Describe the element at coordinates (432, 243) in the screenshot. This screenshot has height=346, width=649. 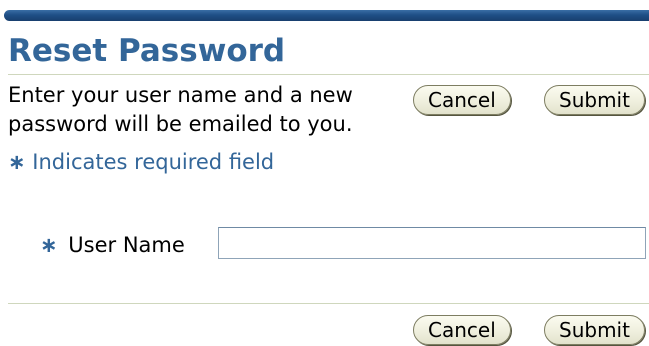
I see `user-name-input` at that location.